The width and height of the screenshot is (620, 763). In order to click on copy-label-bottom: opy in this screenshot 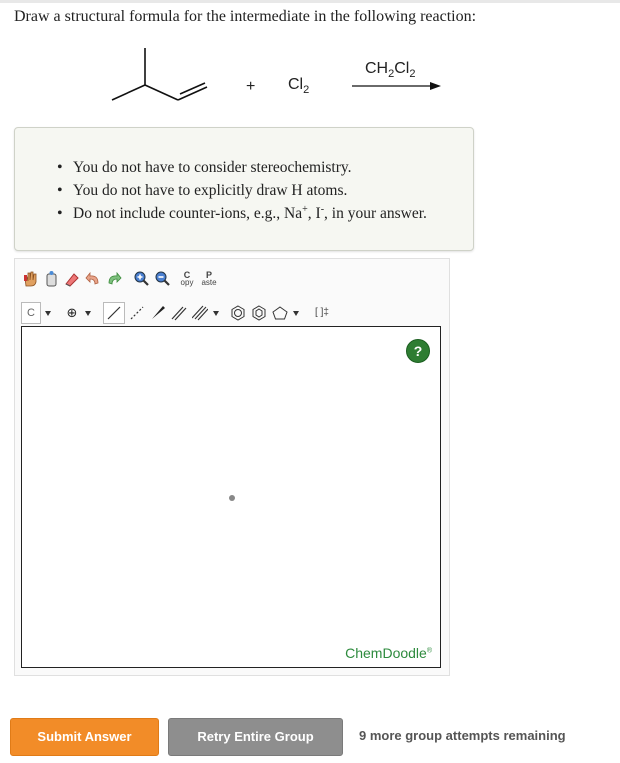, I will do `click(187, 282)`.